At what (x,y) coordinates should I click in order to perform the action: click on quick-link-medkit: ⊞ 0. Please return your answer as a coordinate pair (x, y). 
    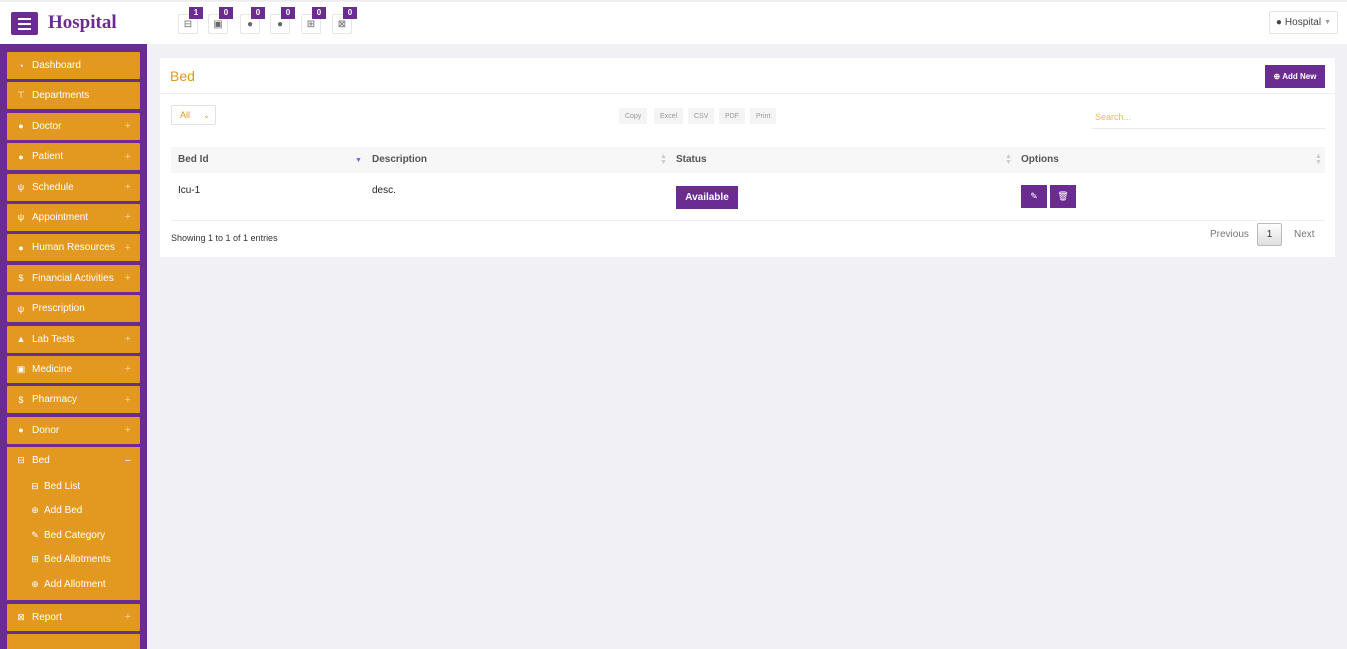
    Looking at the image, I should click on (313, 20).